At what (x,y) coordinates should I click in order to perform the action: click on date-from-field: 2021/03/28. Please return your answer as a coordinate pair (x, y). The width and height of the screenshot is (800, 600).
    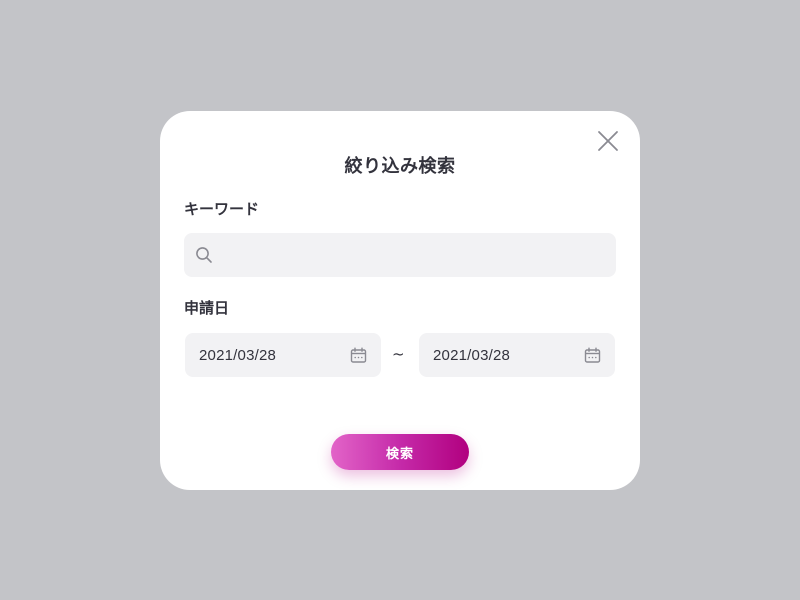
    Looking at the image, I should click on (283, 355).